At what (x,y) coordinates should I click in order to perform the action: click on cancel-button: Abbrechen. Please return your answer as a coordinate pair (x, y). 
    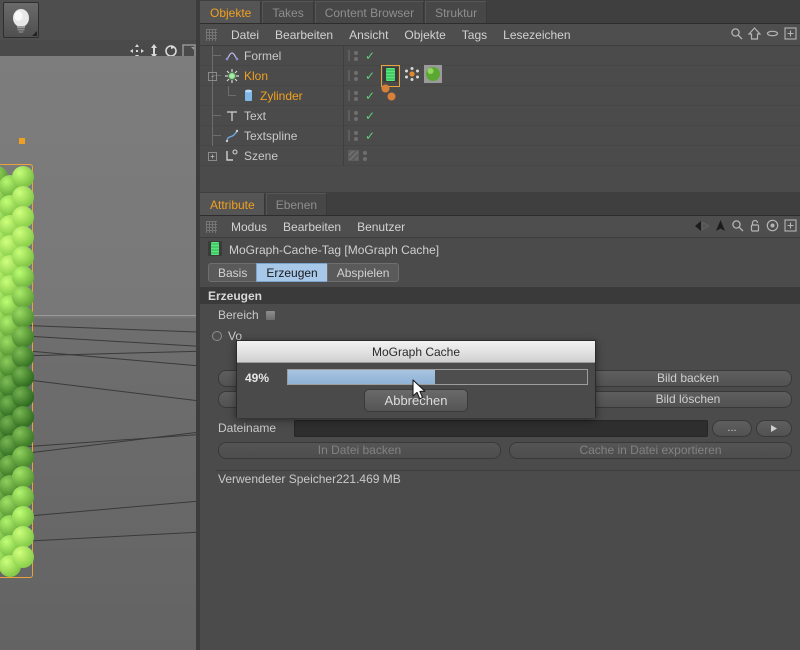
    Looking at the image, I should click on (416, 400).